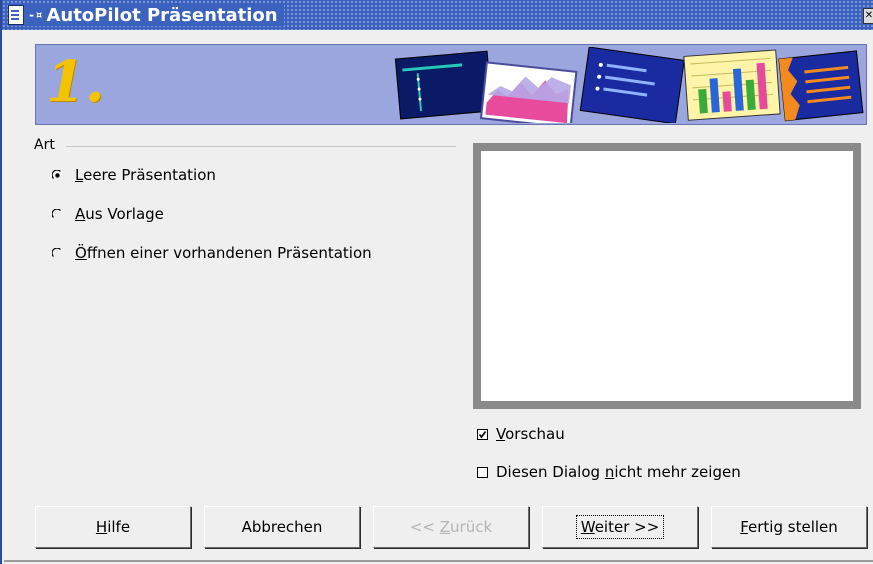  I want to click on radio-label-oeffnen: Öffnen einer vorhandenen Präsentation, so click(223, 253).